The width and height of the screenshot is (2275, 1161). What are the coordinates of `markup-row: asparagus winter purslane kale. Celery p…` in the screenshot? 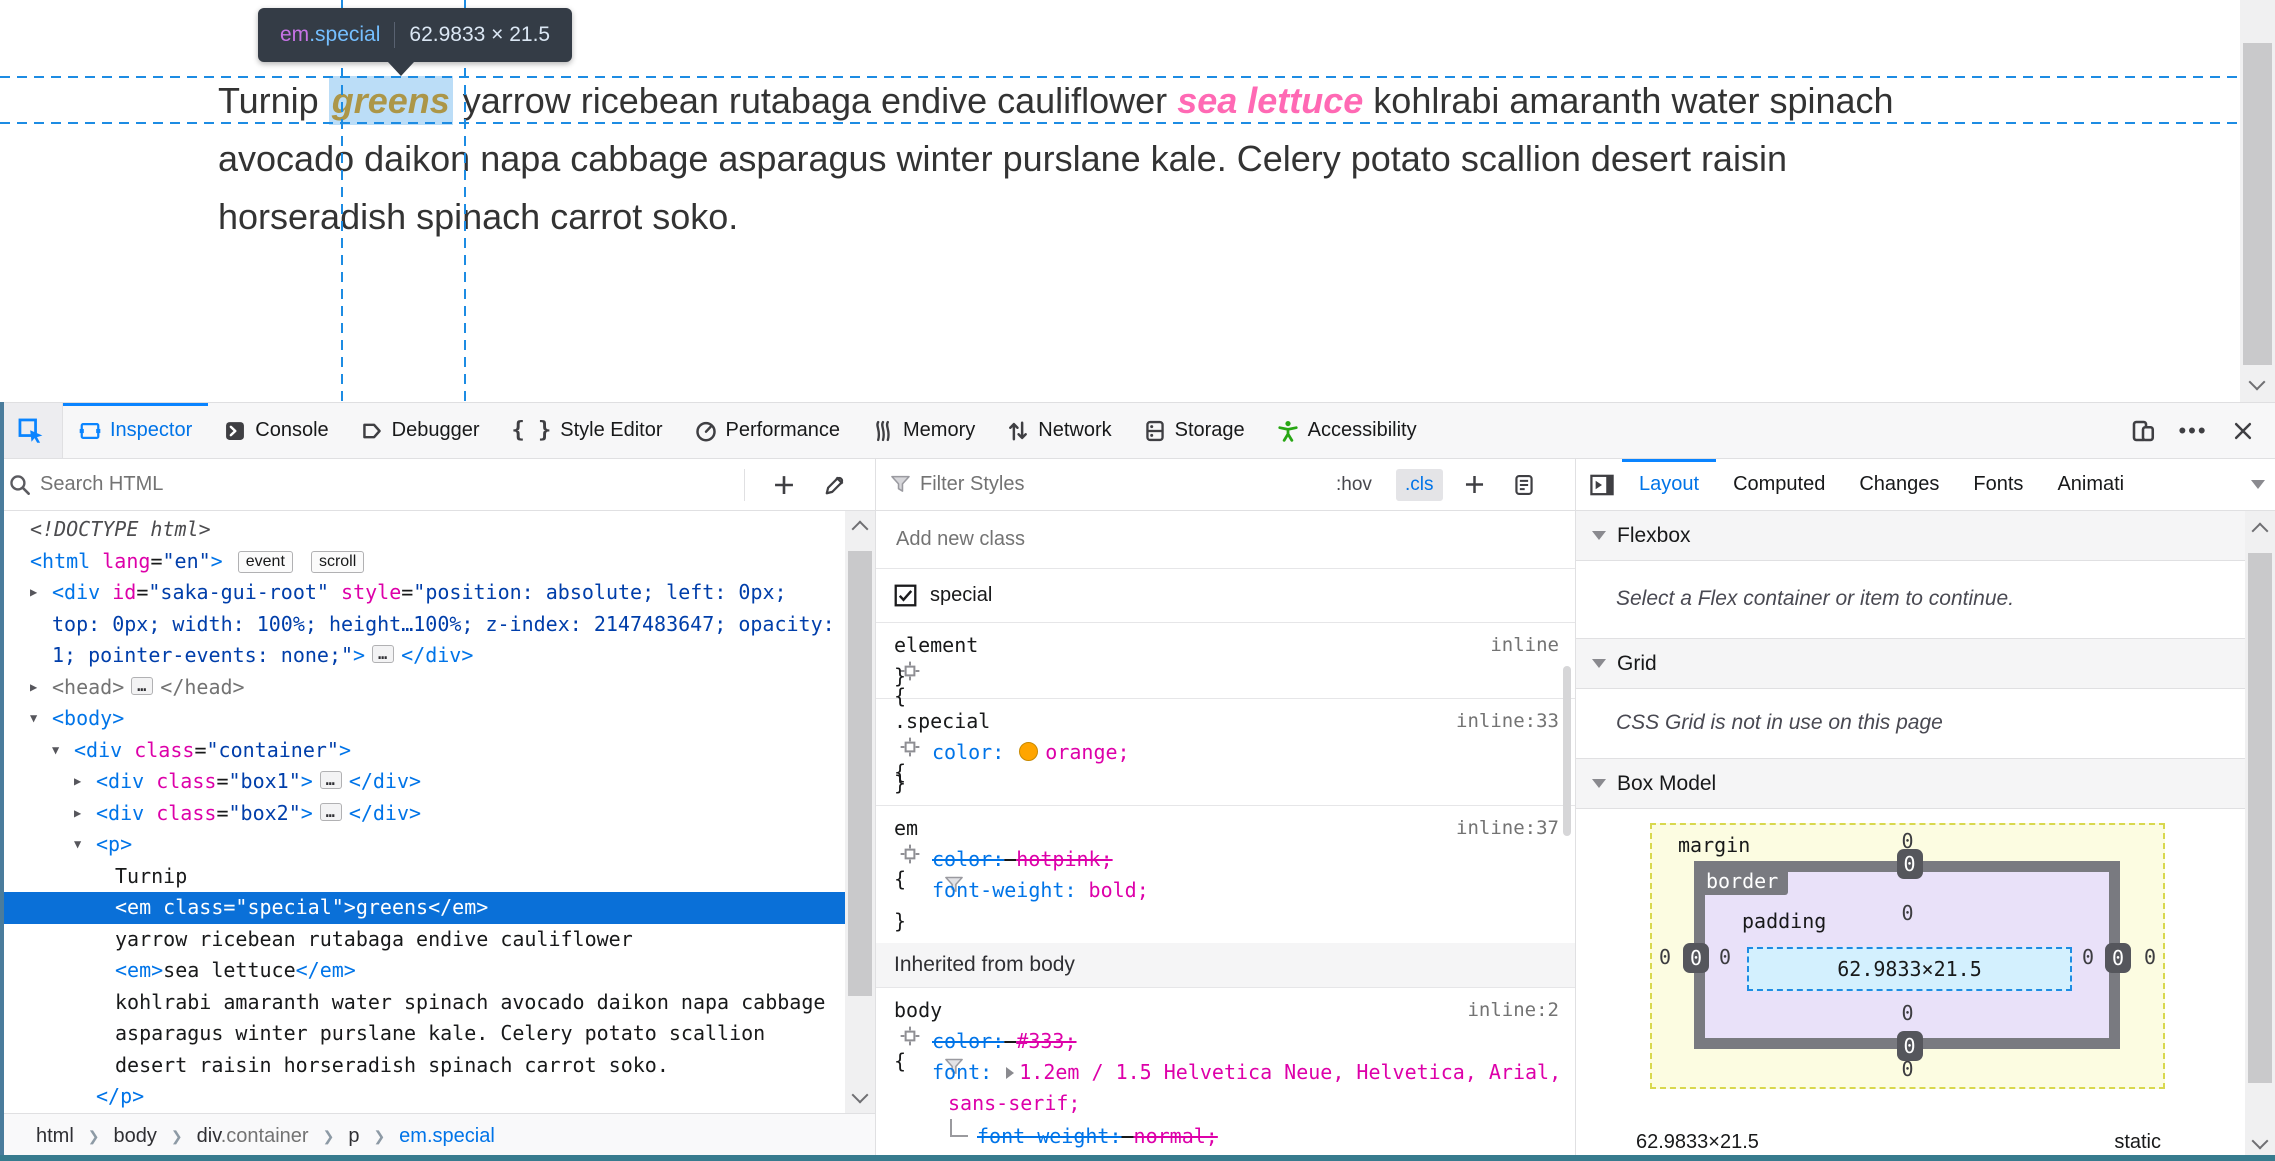 It's located at (422, 1034).